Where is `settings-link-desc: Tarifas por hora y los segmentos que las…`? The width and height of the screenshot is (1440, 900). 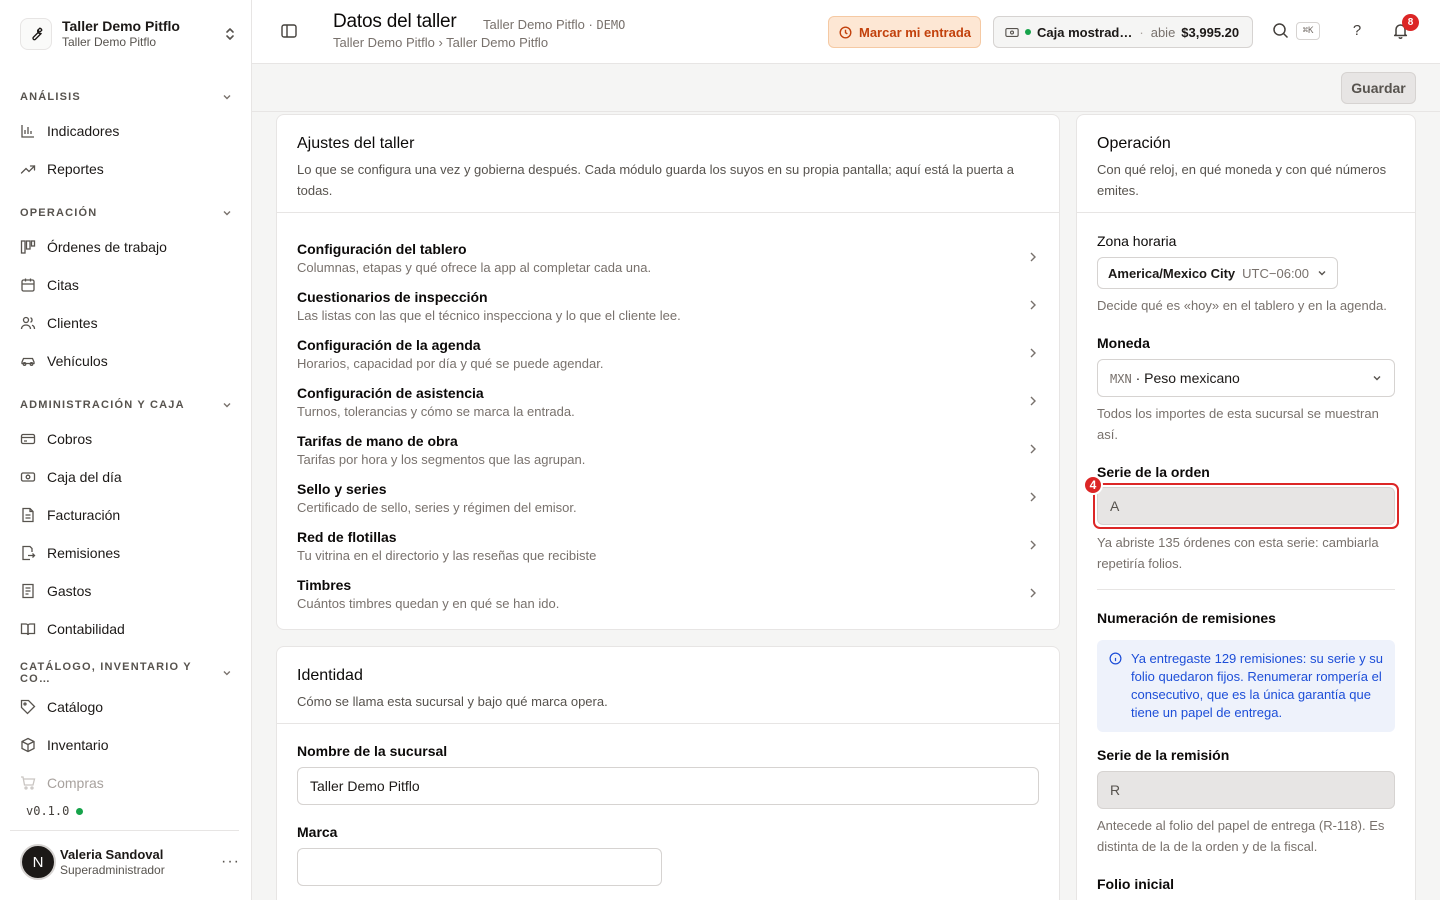 settings-link-desc: Tarifas por hora y los segmentos que las… is located at coordinates (441, 459).